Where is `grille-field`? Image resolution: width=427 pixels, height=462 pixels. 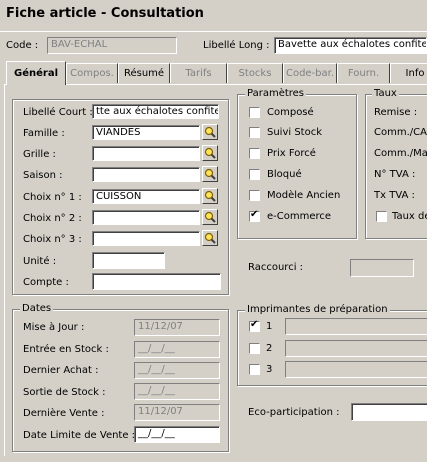 grille-field is located at coordinates (146, 153).